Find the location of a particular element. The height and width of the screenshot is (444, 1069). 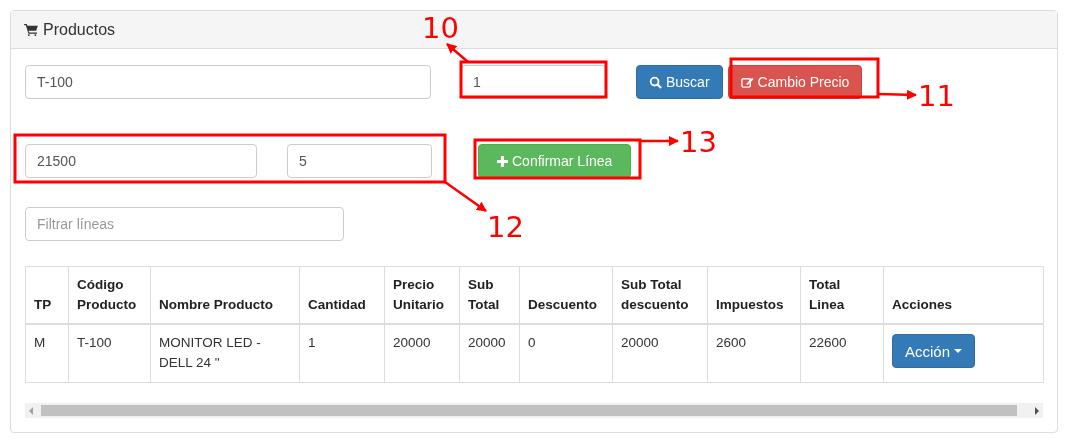

column-header: Descuento is located at coordinates (566, 295).